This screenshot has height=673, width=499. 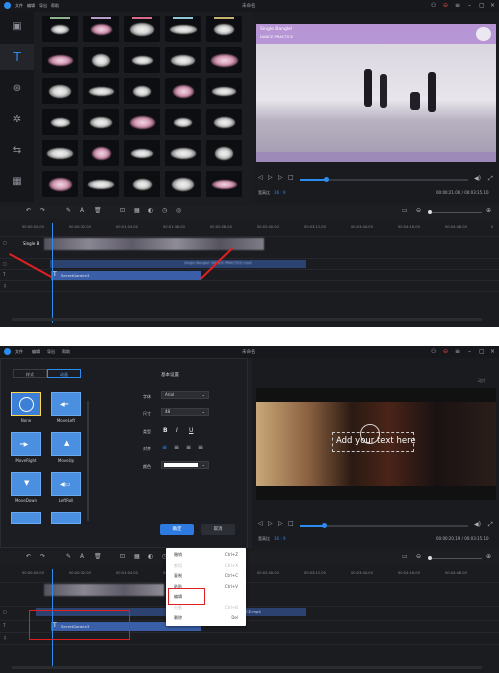 I want to click on aspect-value: 16 : 9, so click(x=280, y=538).